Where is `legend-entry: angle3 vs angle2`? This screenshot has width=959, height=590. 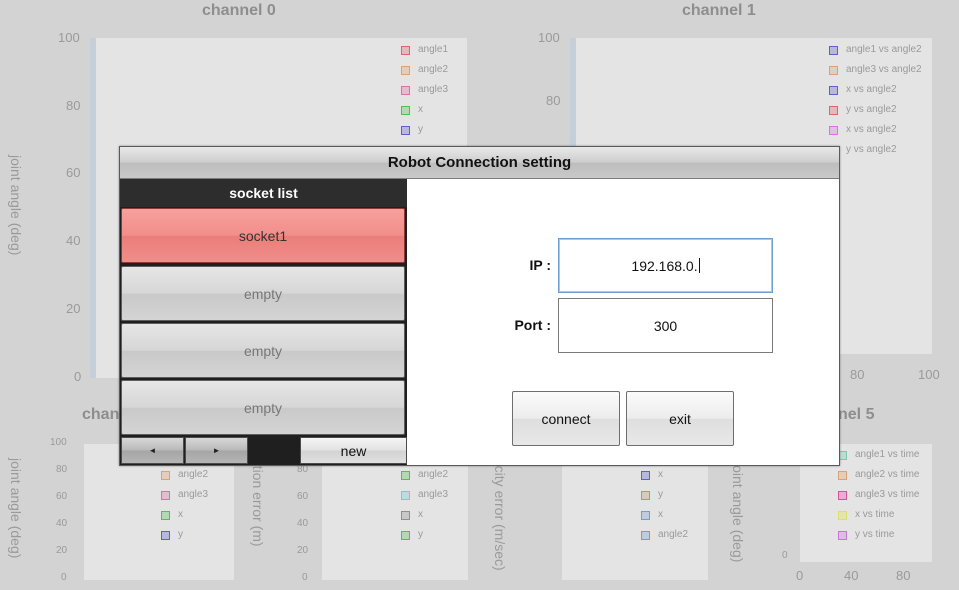
legend-entry: angle3 vs angle2 is located at coordinates (875, 70).